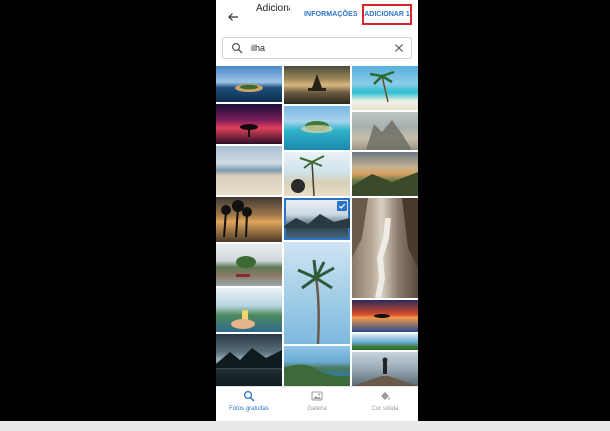  What do you see at coordinates (317, 219) in the screenshot?
I see `photo-tile-selected` at bounding box center [317, 219].